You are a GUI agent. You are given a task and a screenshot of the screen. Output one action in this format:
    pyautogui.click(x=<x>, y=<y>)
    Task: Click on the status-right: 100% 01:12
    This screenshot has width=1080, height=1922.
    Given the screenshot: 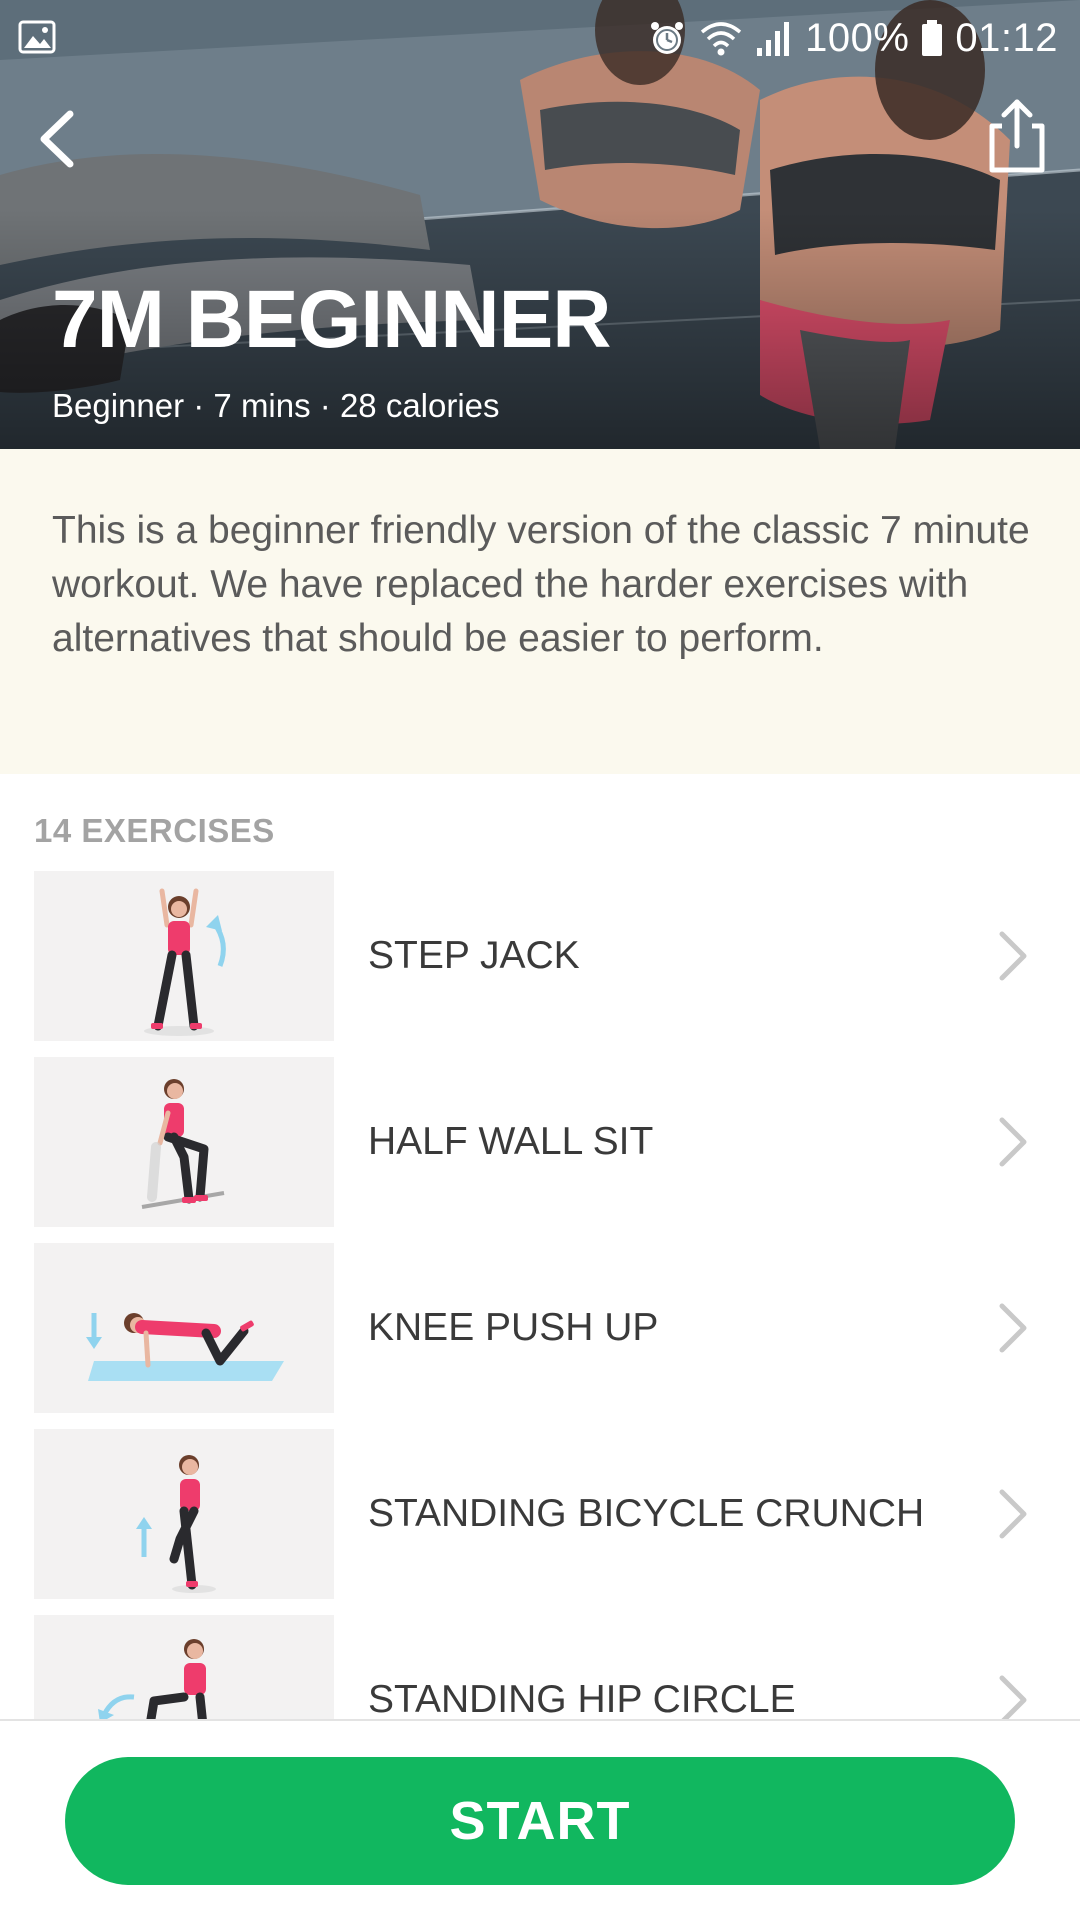 What is the action you would take?
    pyautogui.click(x=852, y=38)
    